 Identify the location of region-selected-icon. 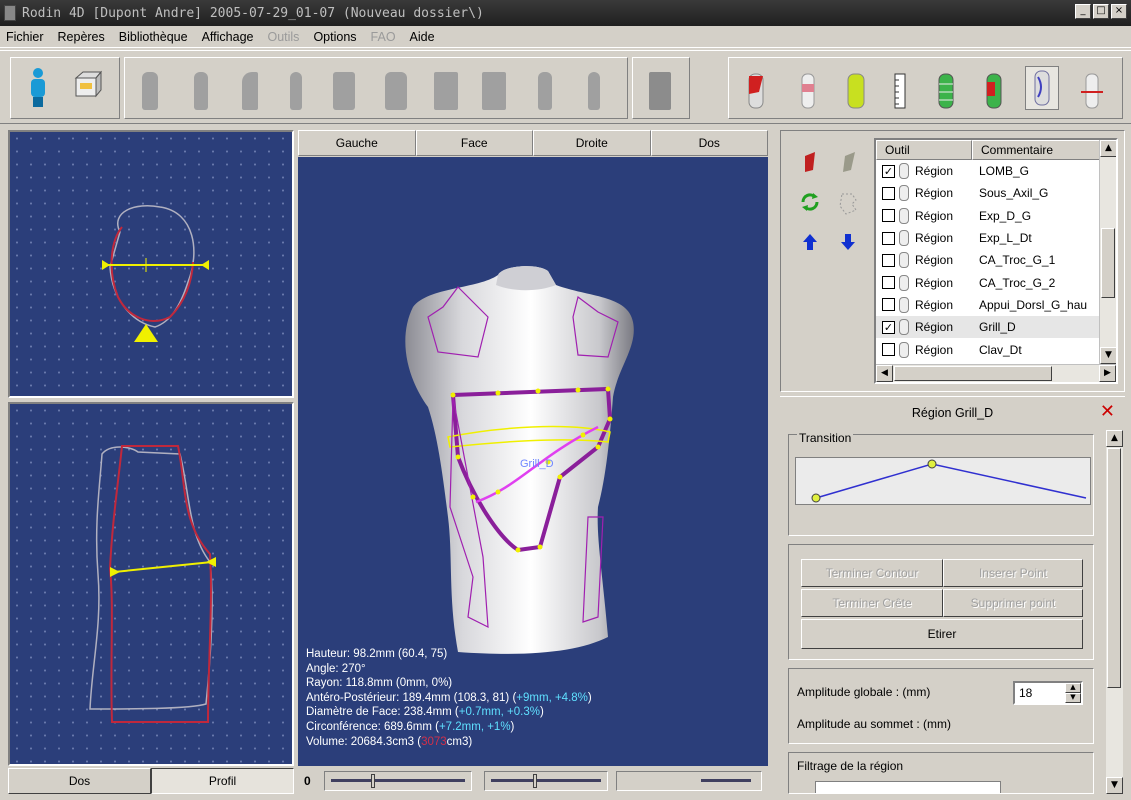
(1042, 88).